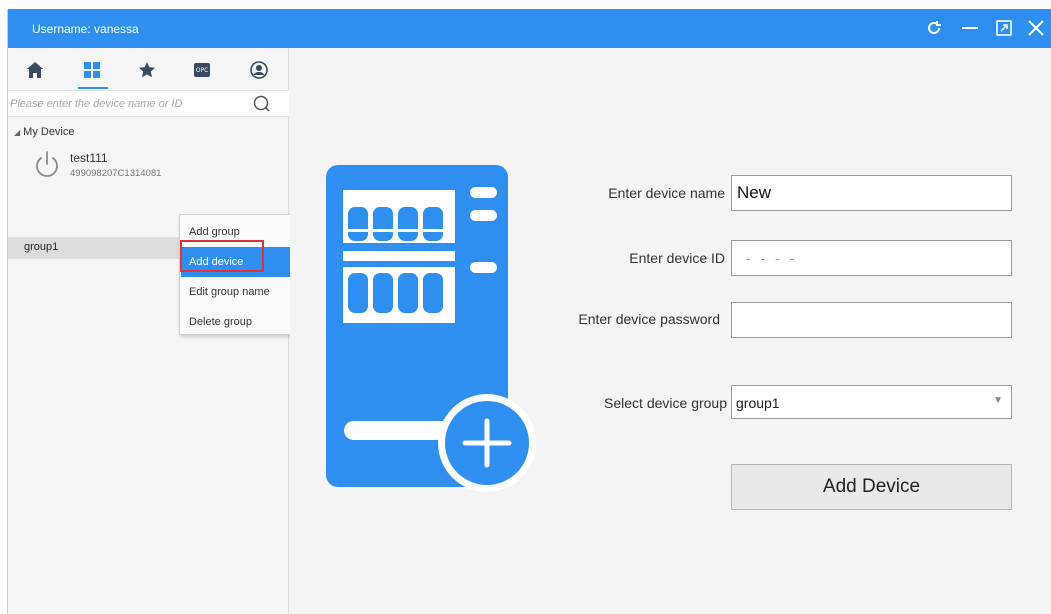 Image resolution: width=1051 pixels, height=614 pixels. I want to click on search-bar, so click(148, 103).